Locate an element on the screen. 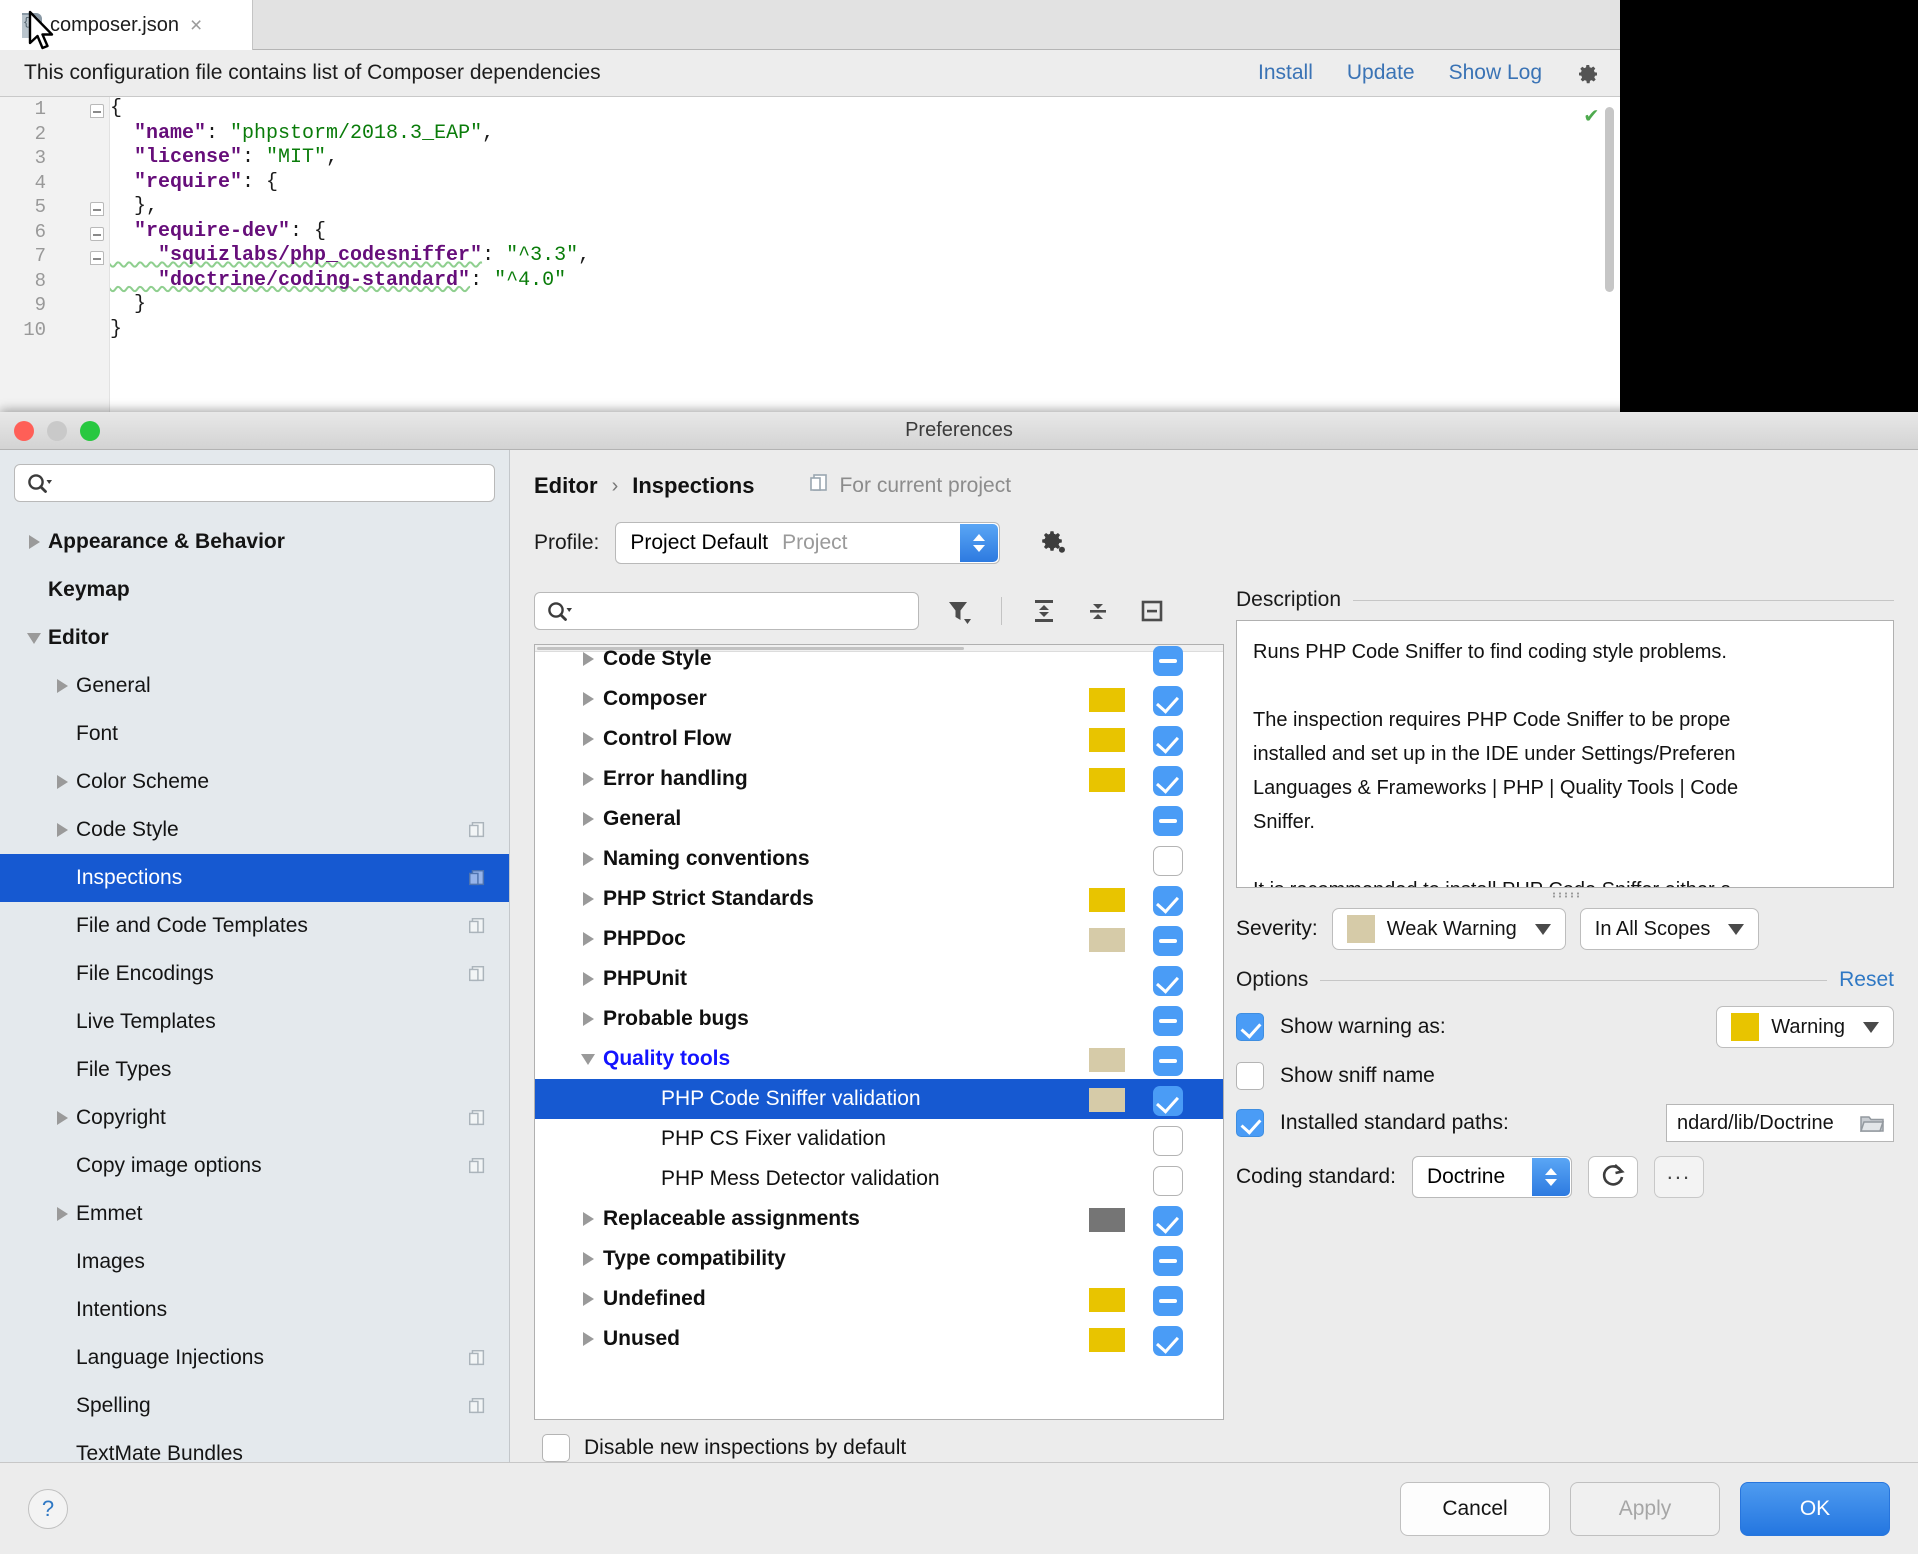 The width and height of the screenshot is (1918, 1554). profile-stepper is located at coordinates (979, 543).